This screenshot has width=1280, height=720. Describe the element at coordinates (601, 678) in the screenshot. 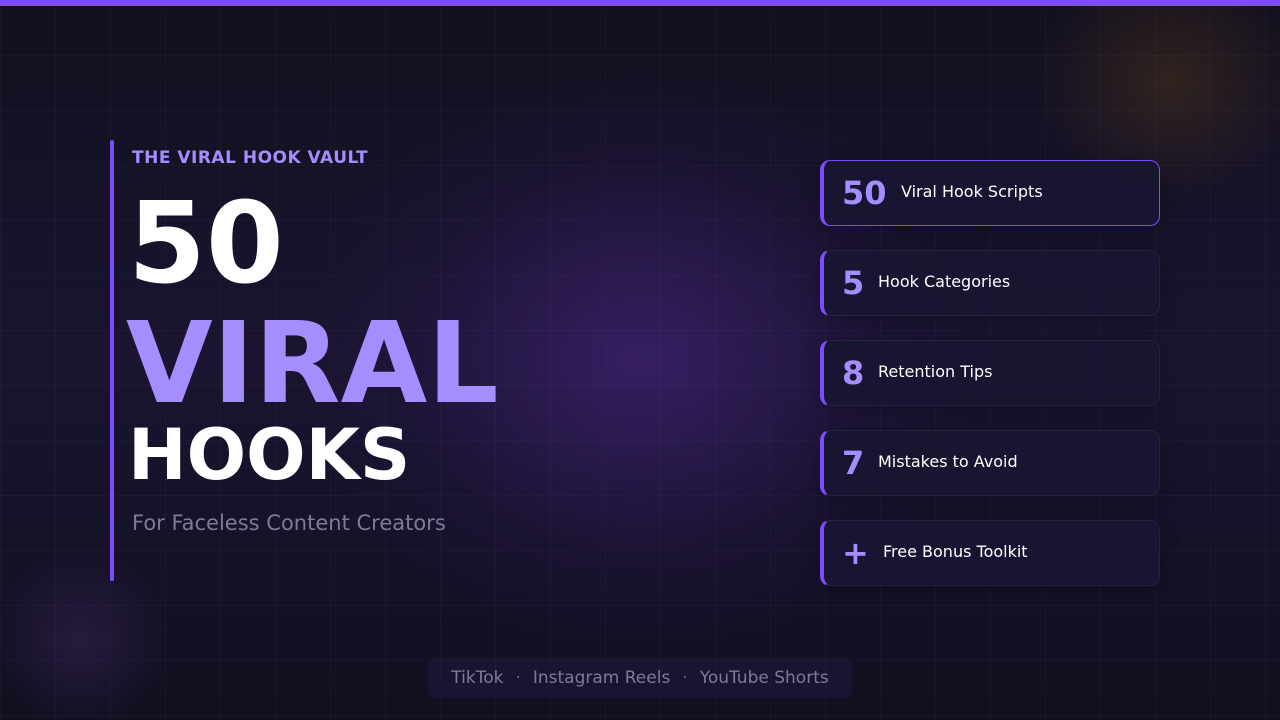

I see `platform-instagram-reels: Instagram Reels` at that location.